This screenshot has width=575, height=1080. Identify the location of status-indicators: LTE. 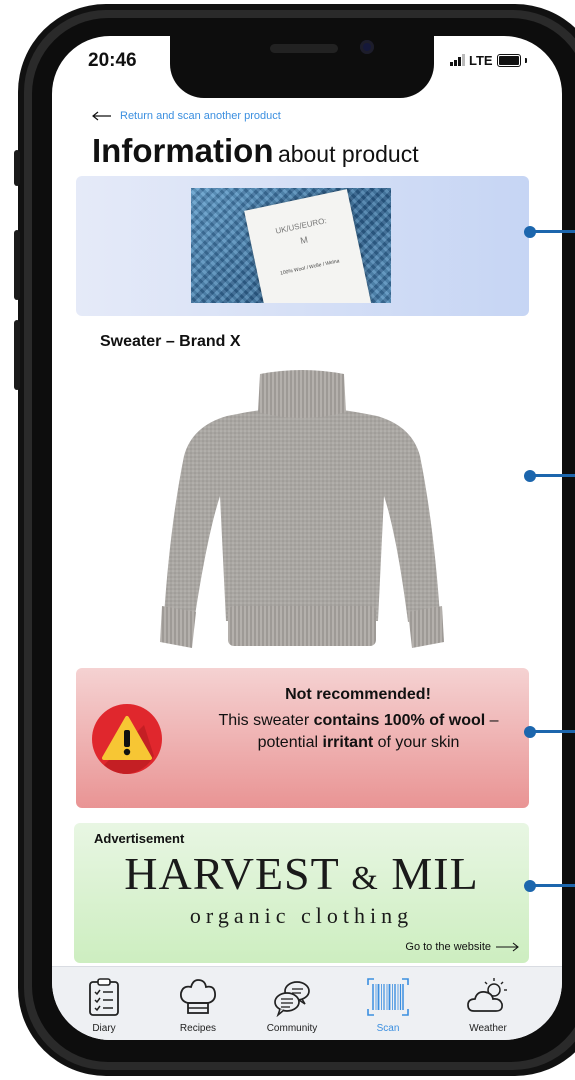
(488, 60).